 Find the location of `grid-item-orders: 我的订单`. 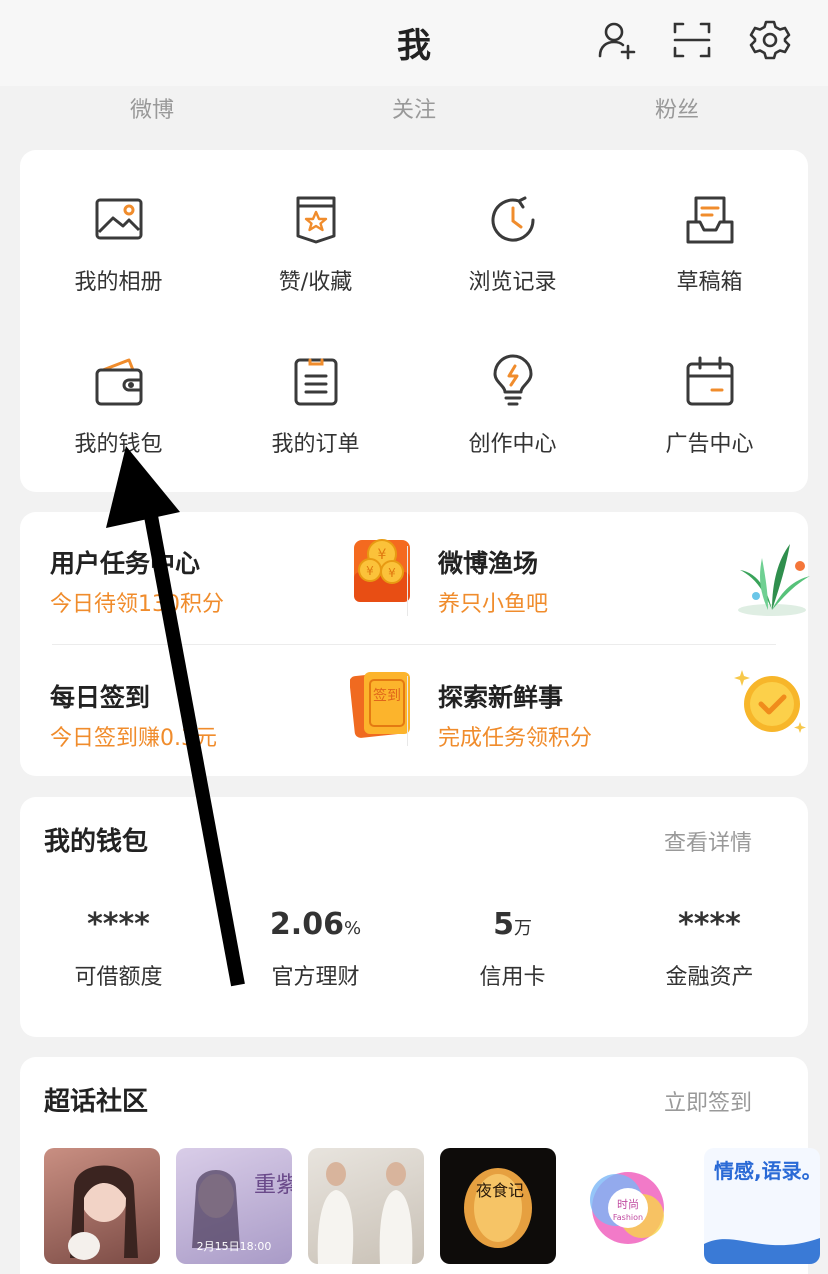

grid-item-orders: 我的订单 is located at coordinates (315, 406).